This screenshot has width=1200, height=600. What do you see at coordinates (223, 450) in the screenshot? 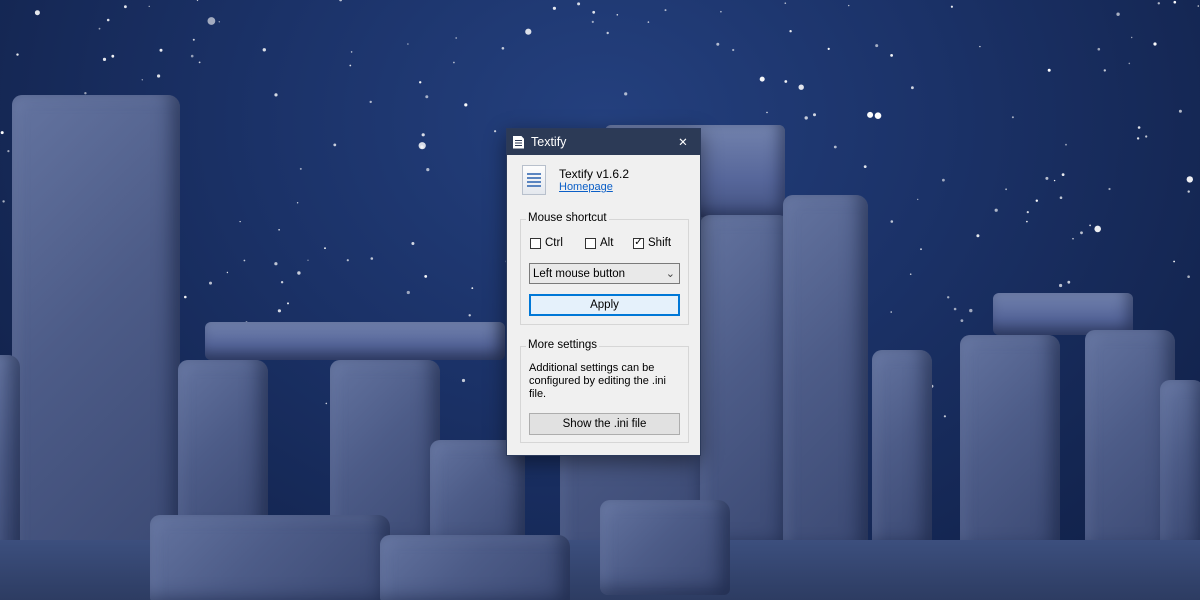
I see `stone-mid-left` at bounding box center [223, 450].